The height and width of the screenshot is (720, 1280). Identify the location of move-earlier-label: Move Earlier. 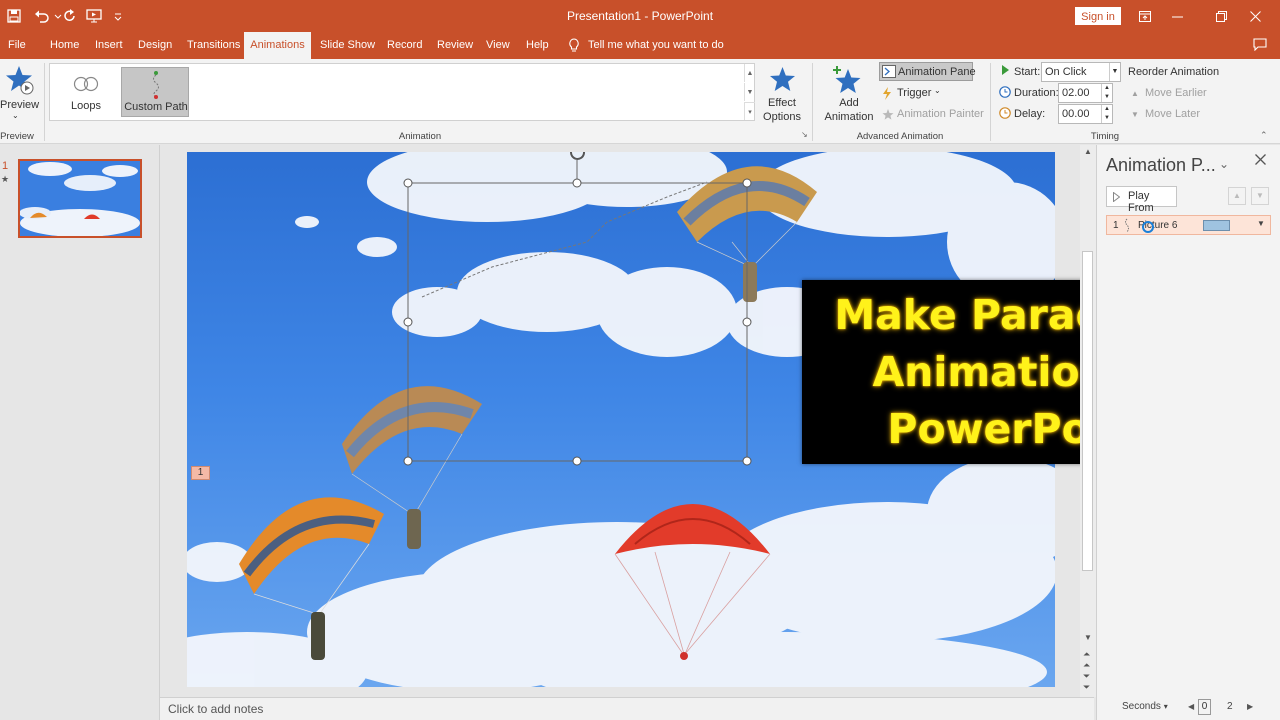
(1175, 93).